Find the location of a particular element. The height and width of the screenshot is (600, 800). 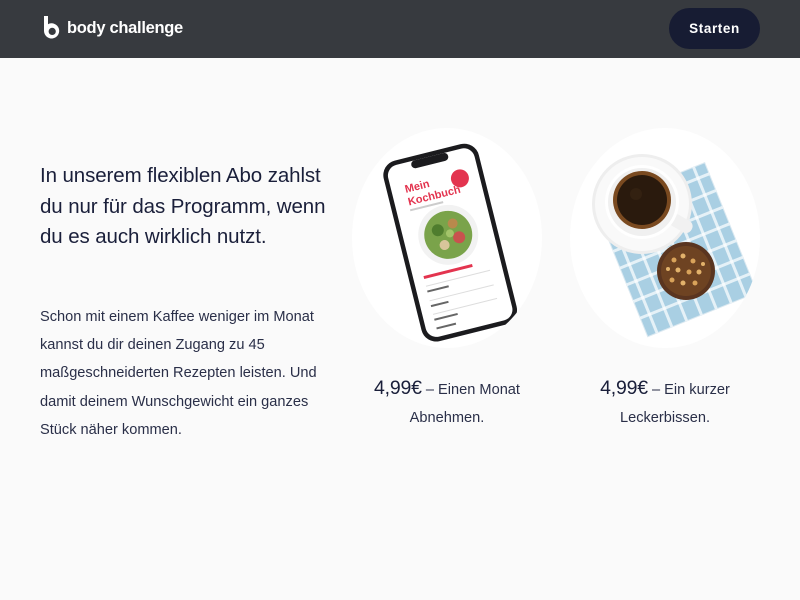

start-button: Starten is located at coordinates (714, 28).